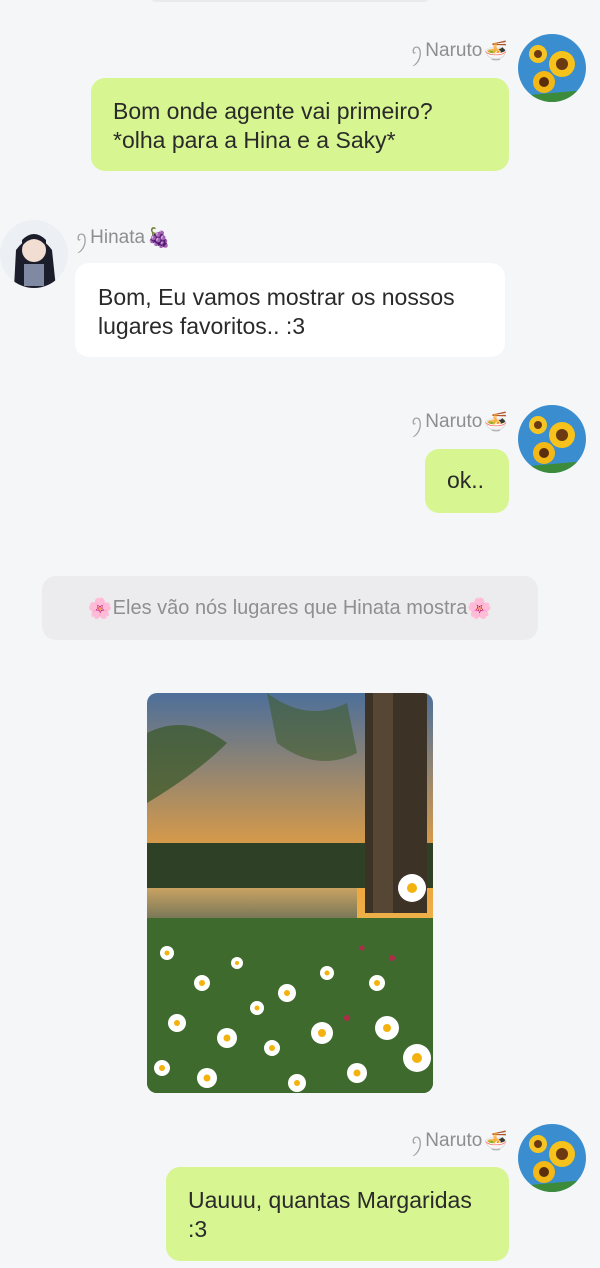  Describe the element at coordinates (290, 1) in the screenshot. I see `previous-message-stub` at that location.